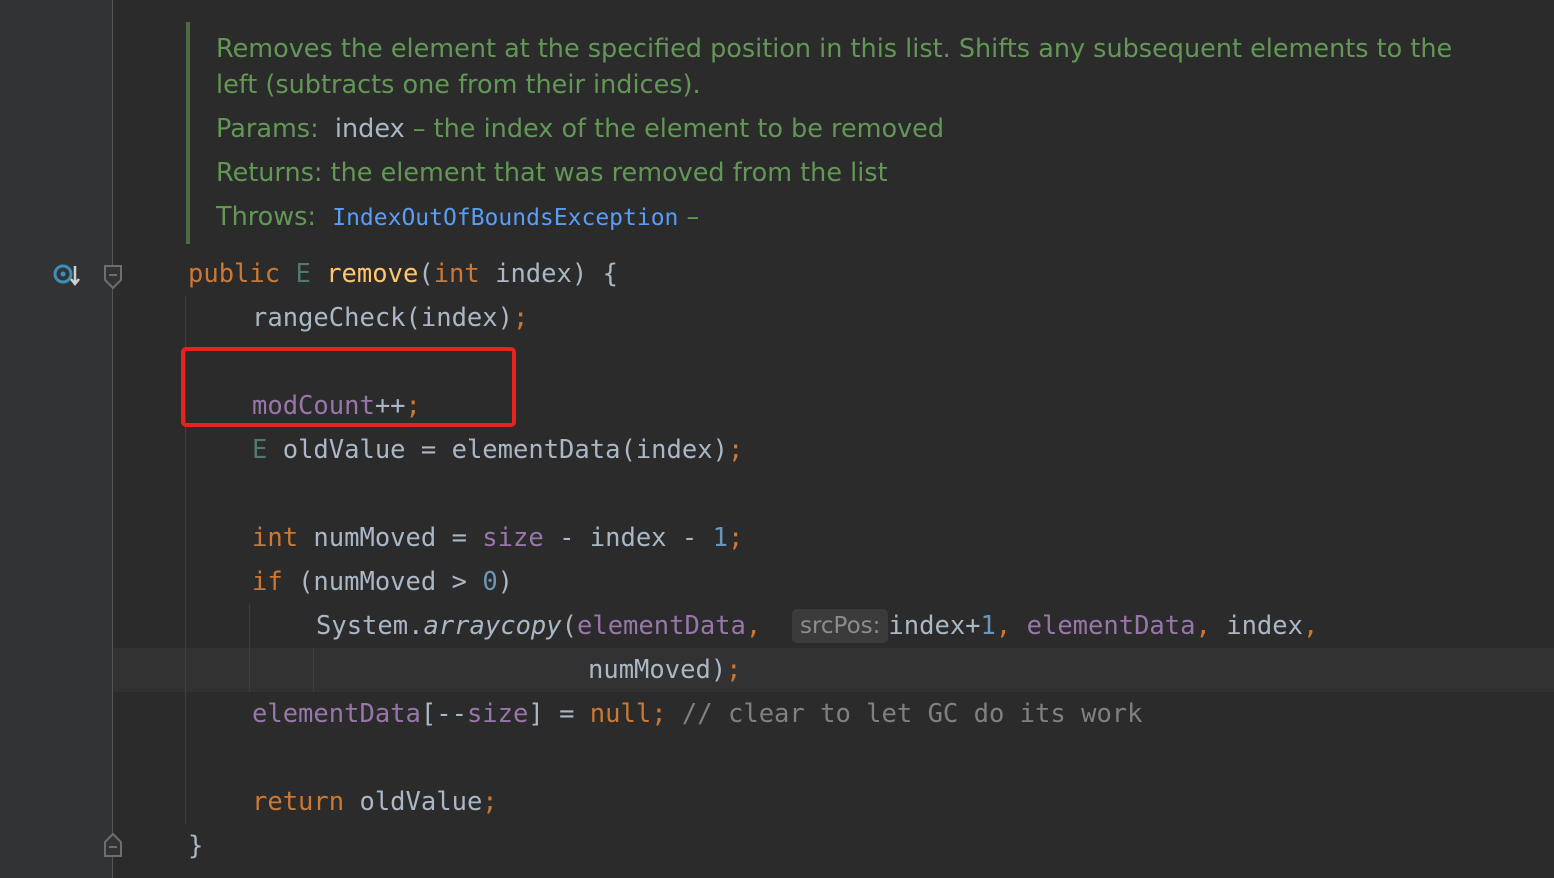  What do you see at coordinates (490, 582) in the screenshot?
I see `number-literal: 0` at bounding box center [490, 582].